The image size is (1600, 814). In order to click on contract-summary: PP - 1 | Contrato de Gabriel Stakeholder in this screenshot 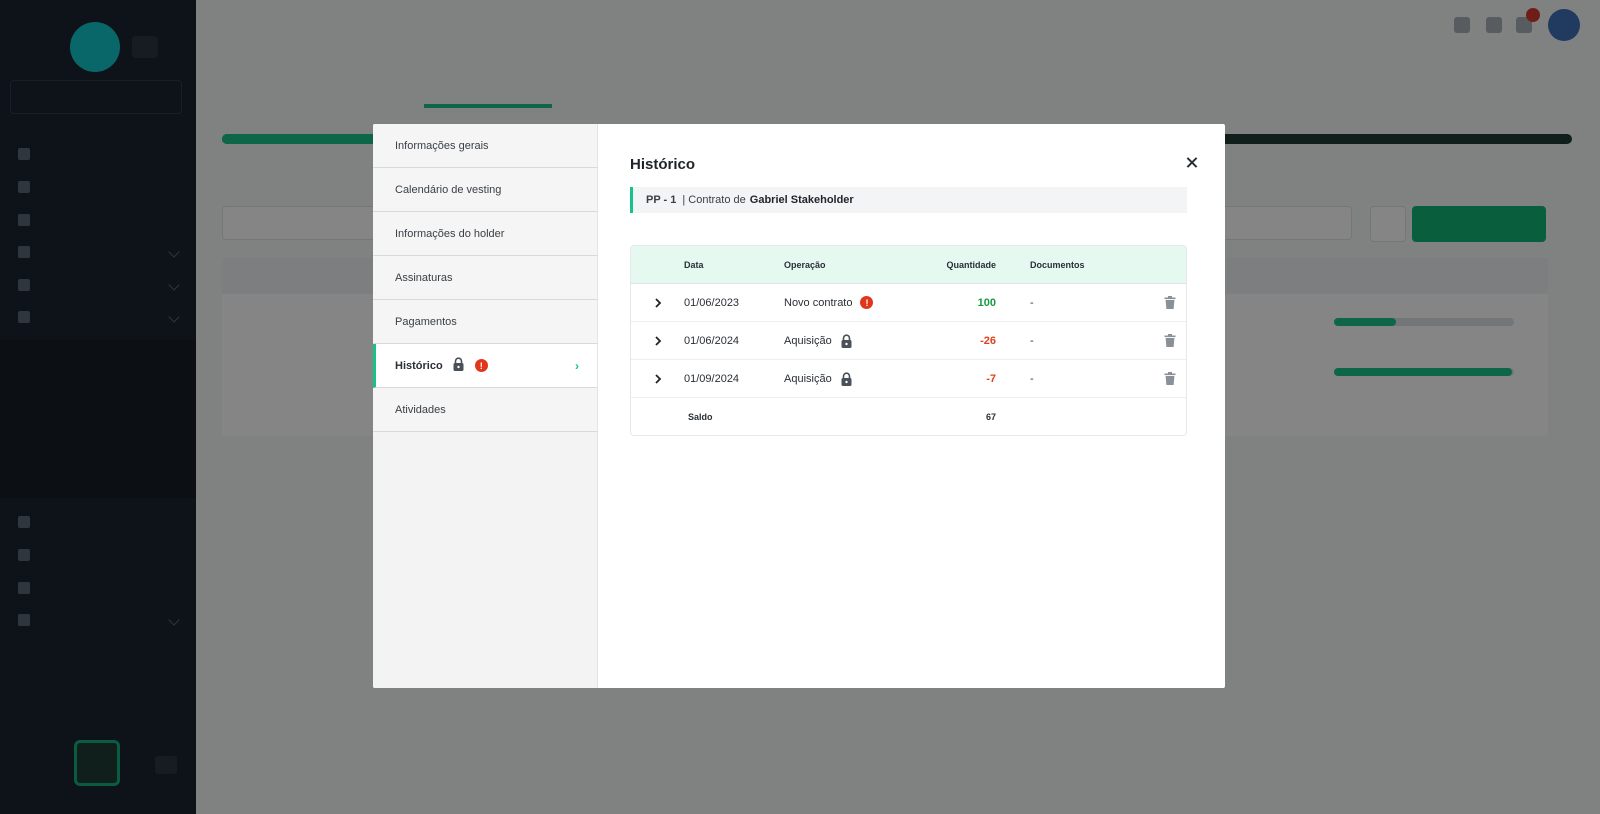, I will do `click(908, 200)`.